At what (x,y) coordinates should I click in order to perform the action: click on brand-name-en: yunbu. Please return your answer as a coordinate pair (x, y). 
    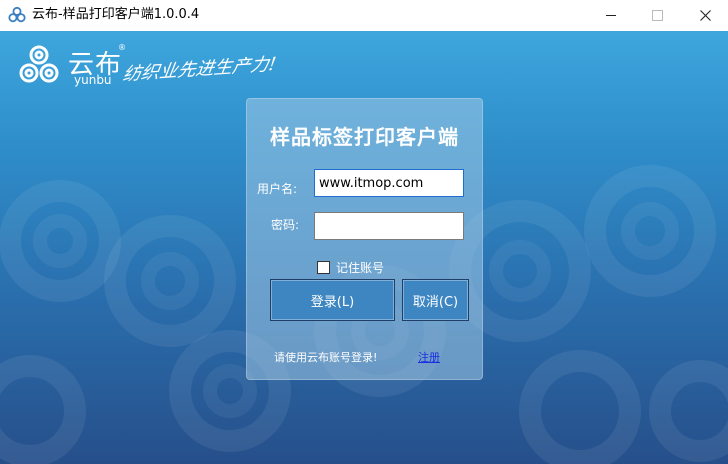
    Looking at the image, I should click on (93, 80).